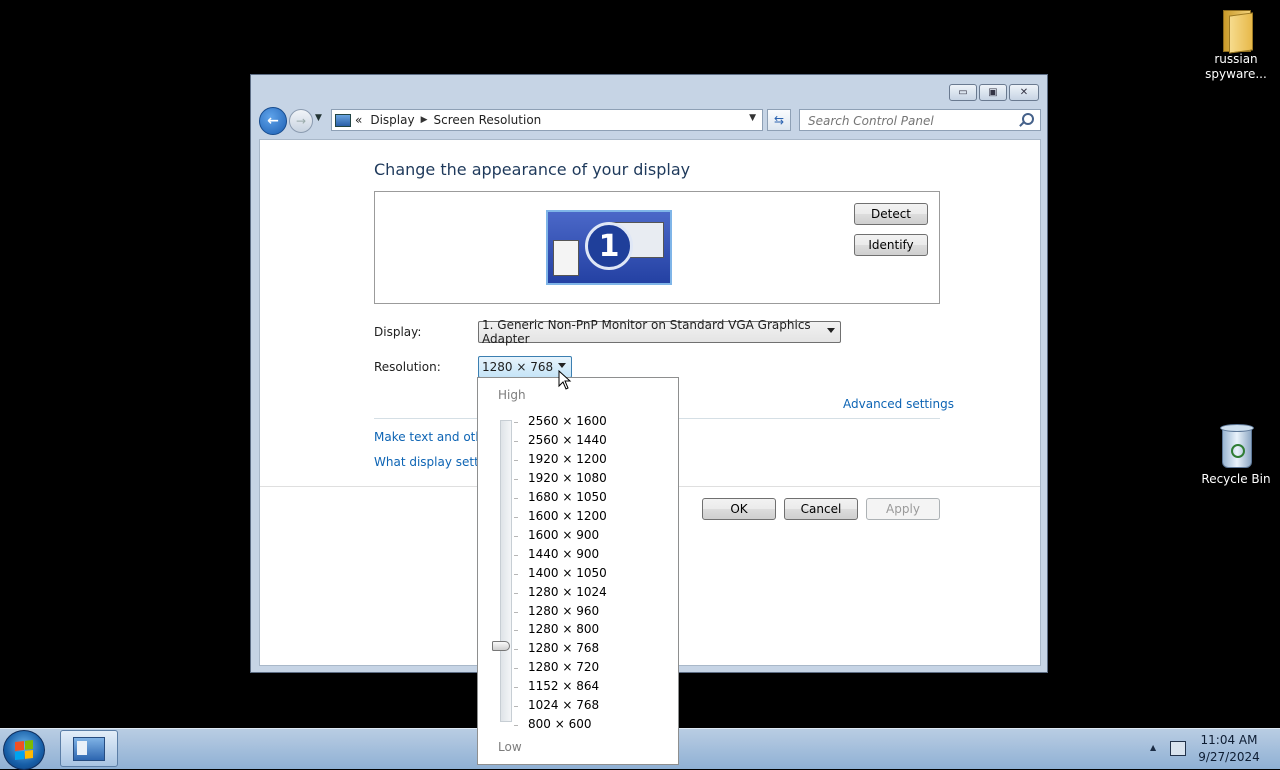 This screenshot has width=1280, height=770. I want to click on taskbar-clock: 11:04 AM 9/27/2024, so click(1229, 749).